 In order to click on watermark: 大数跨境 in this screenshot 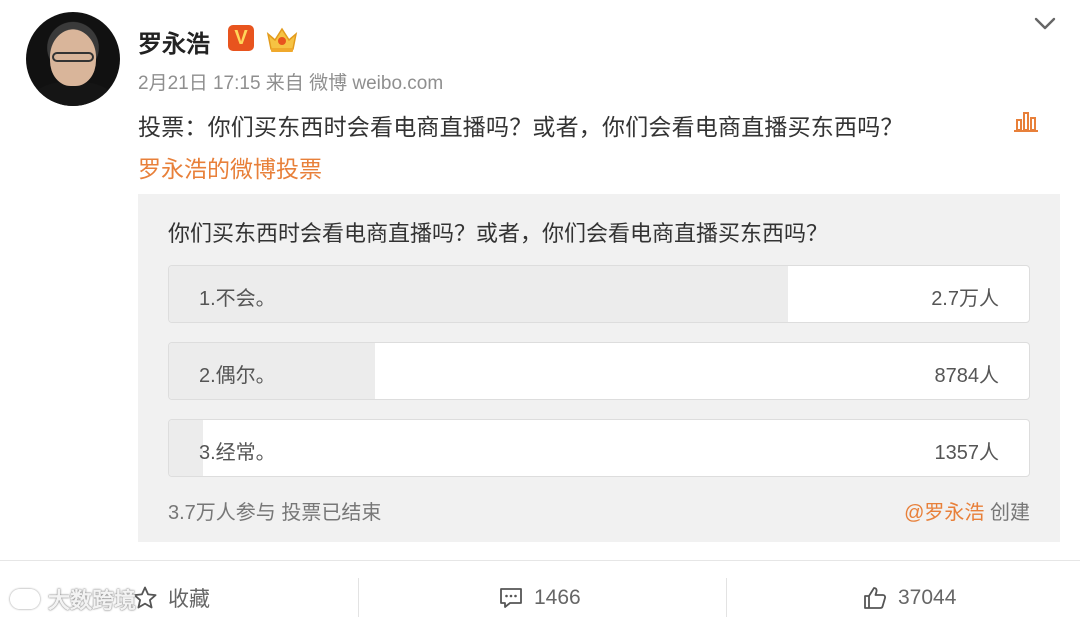, I will do `click(73, 599)`.